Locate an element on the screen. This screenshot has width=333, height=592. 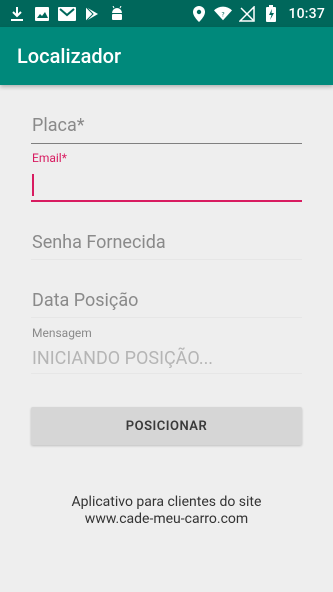
posicionar-button: POSICIONAR is located at coordinates (166, 426).